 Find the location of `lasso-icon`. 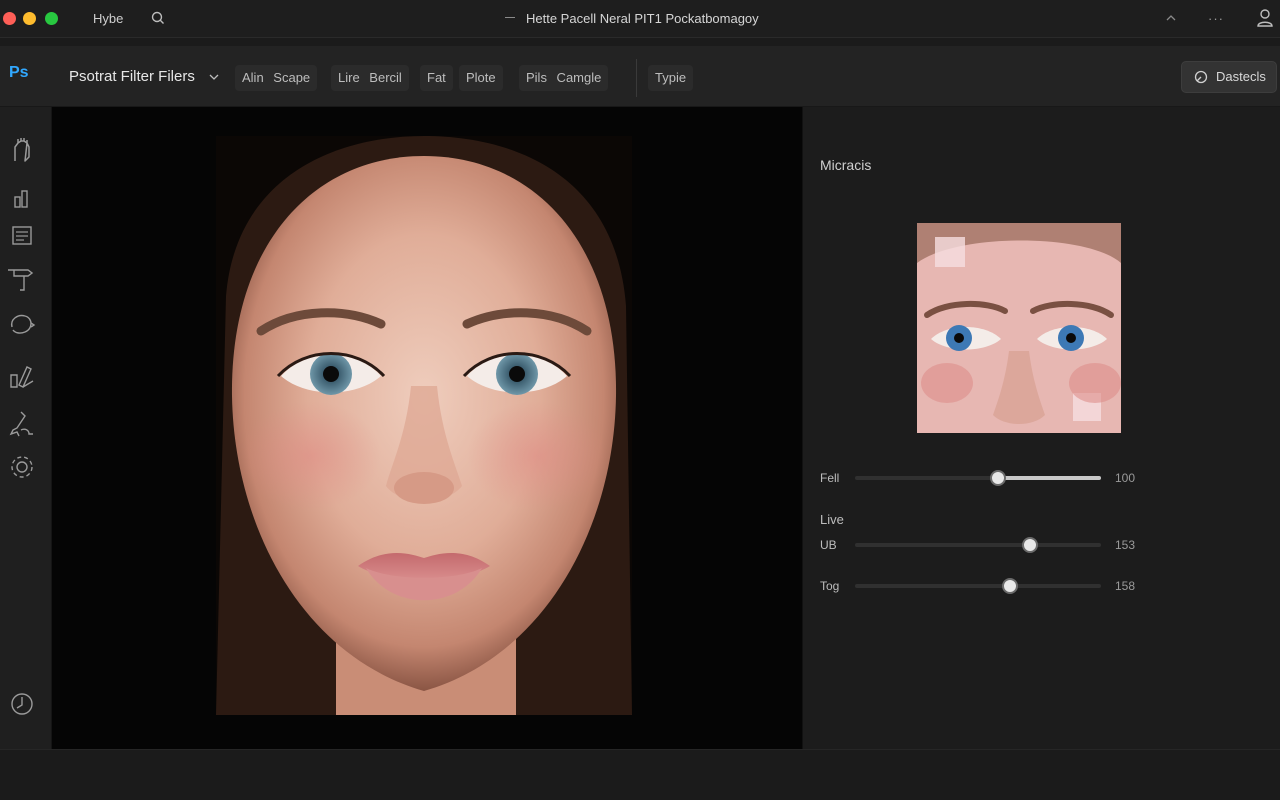

lasso-icon is located at coordinates (23, 324).